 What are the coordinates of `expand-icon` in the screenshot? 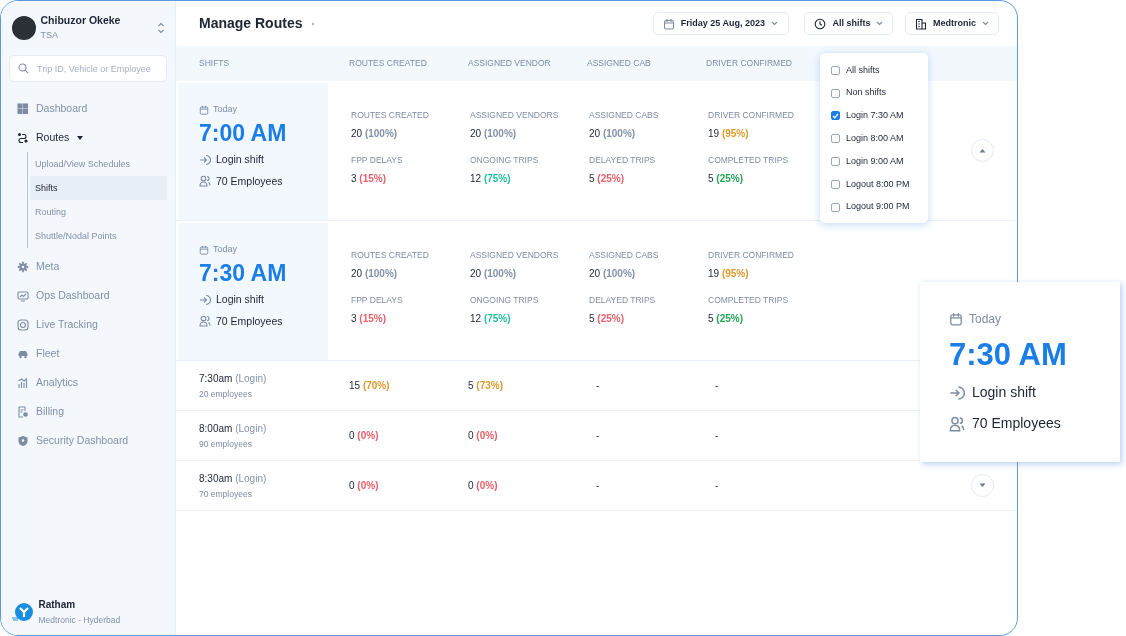 It's located at (160, 27).